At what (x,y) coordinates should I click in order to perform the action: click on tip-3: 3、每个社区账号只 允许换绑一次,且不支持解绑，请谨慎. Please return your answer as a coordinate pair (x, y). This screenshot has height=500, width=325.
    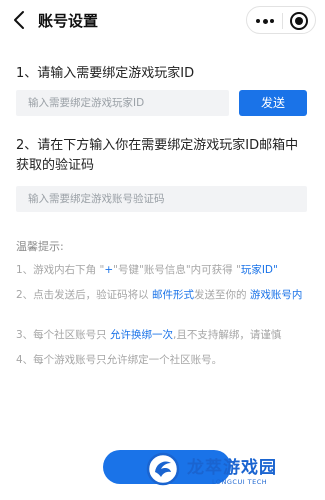
    Looking at the image, I should click on (149, 335).